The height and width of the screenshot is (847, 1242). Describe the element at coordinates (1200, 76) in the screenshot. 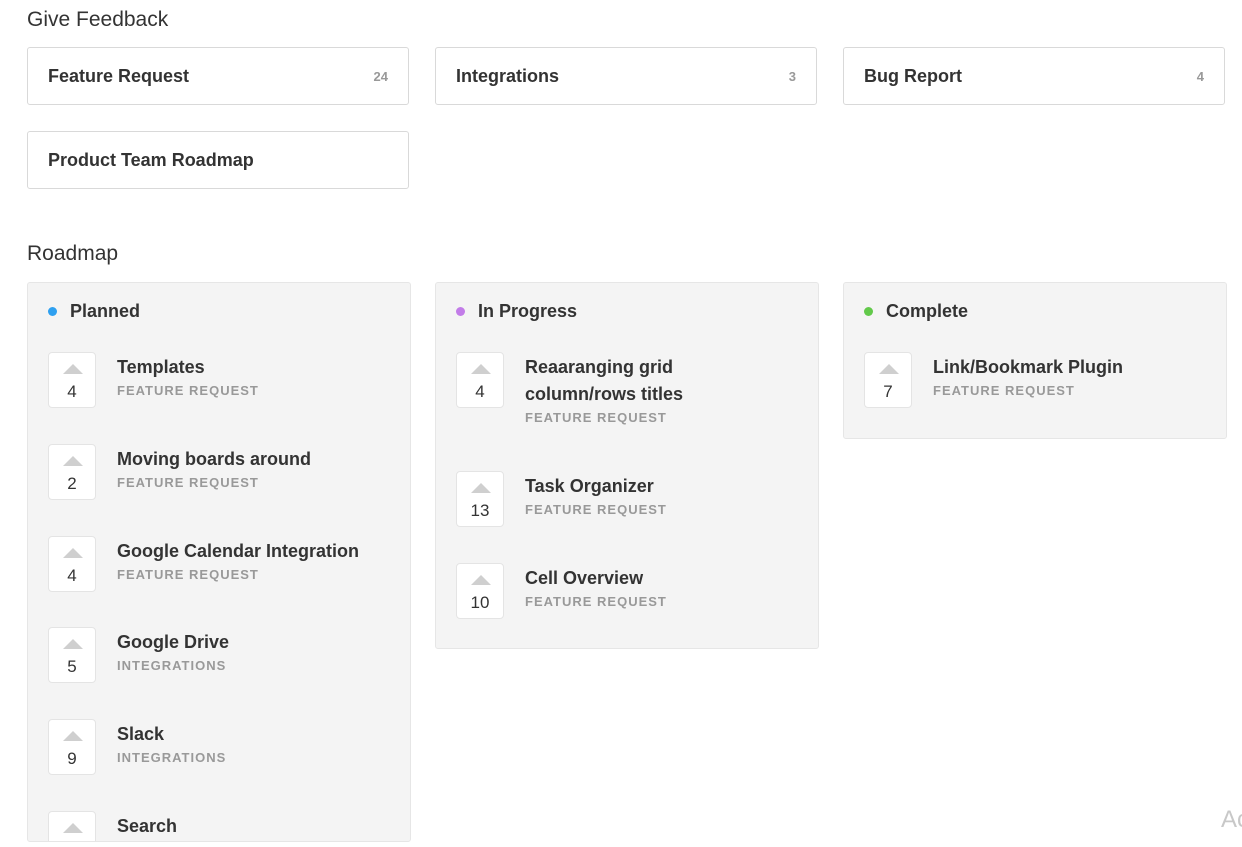

I see `board-post-count: 4` at that location.